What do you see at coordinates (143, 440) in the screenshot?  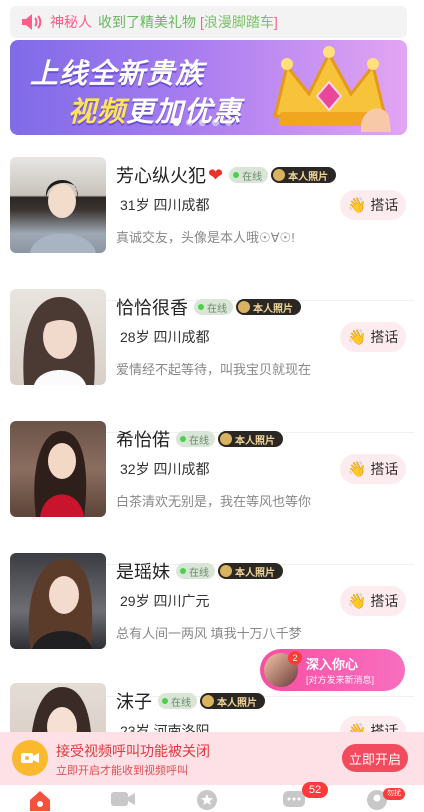 I see `profile-name-text: 希怡偌` at bounding box center [143, 440].